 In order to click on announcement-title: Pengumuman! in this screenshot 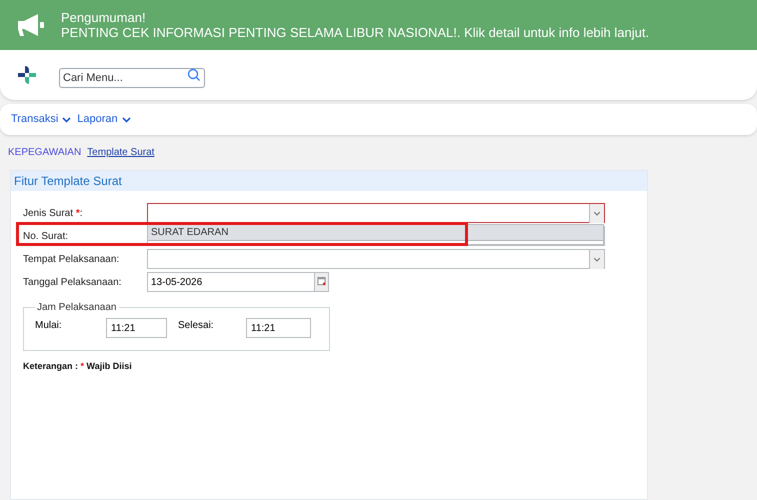, I will do `click(104, 17)`.